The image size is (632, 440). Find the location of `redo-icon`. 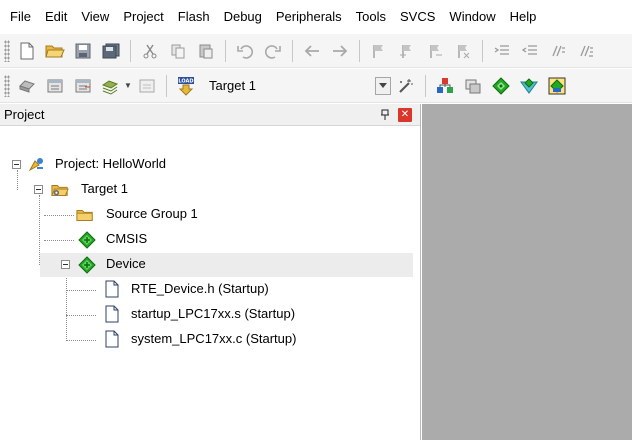

redo-icon is located at coordinates (273, 51).